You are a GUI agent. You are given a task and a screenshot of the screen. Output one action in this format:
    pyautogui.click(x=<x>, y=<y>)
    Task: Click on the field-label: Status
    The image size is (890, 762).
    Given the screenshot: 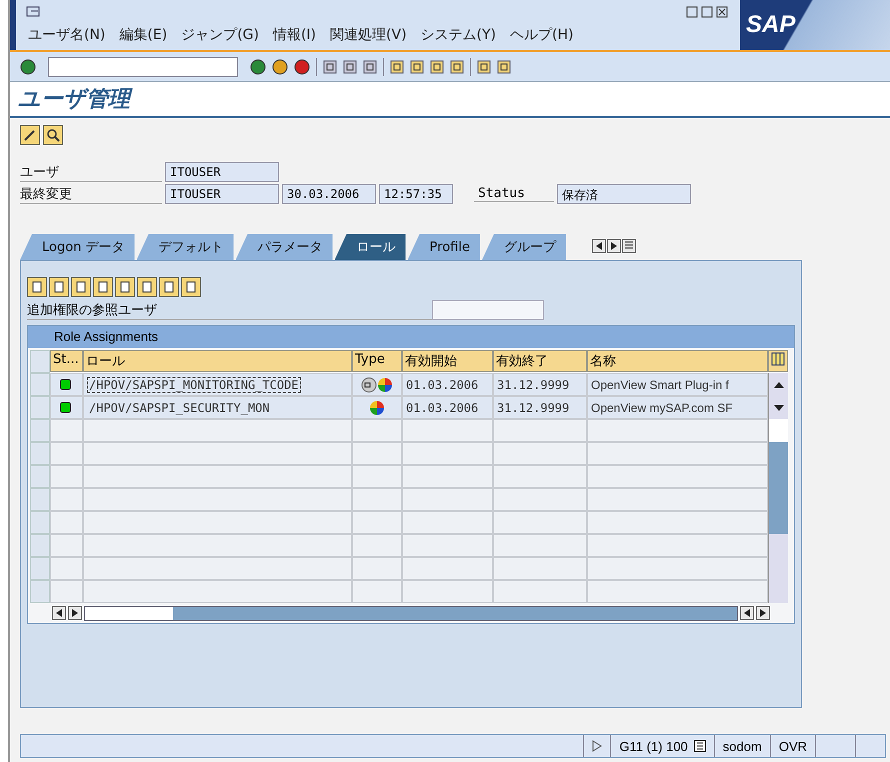 What is the action you would take?
    pyautogui.click(x=514, y=194)
    